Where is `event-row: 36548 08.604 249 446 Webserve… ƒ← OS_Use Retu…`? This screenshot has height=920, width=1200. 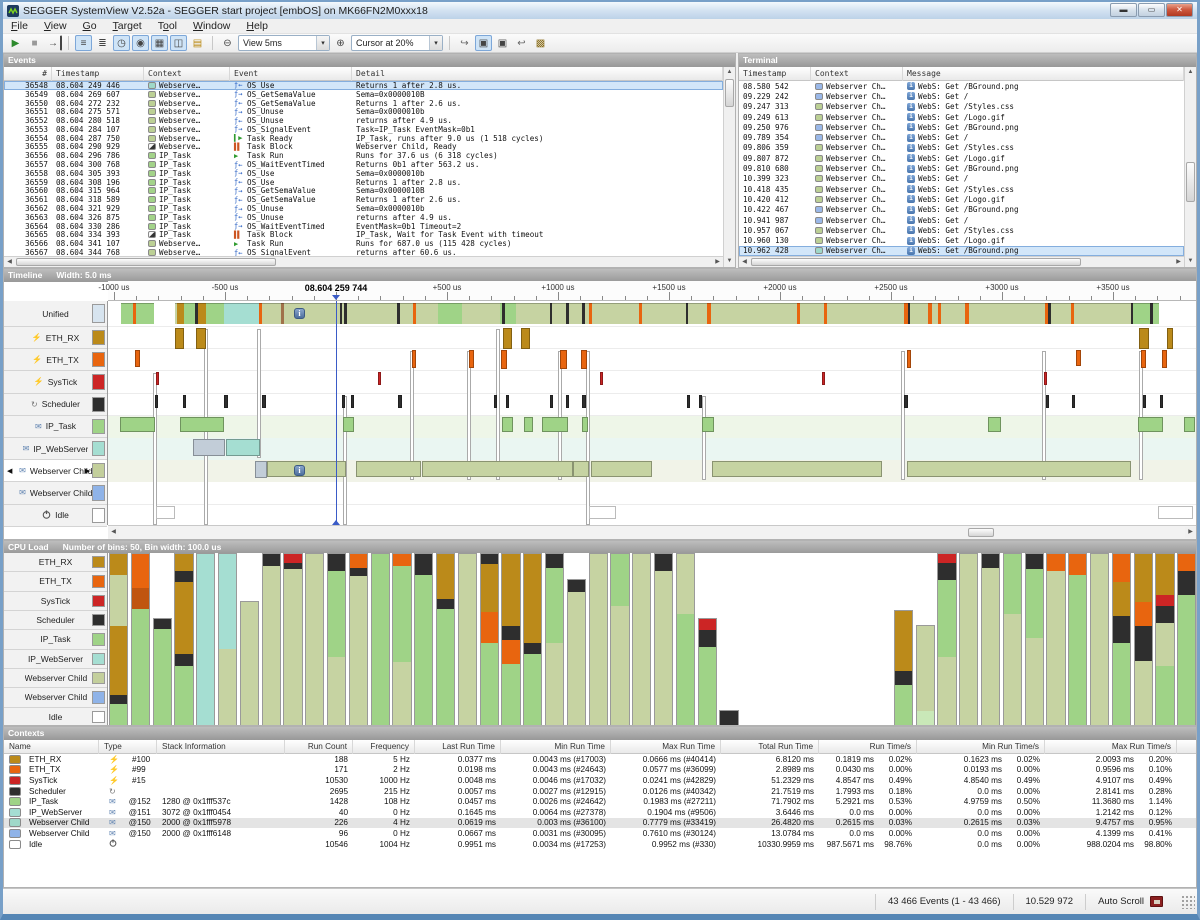 event-row: 36548 08.604 249 446 Webserve… ƒ← OS_Use Retu… is located at coordinates (363, 85).